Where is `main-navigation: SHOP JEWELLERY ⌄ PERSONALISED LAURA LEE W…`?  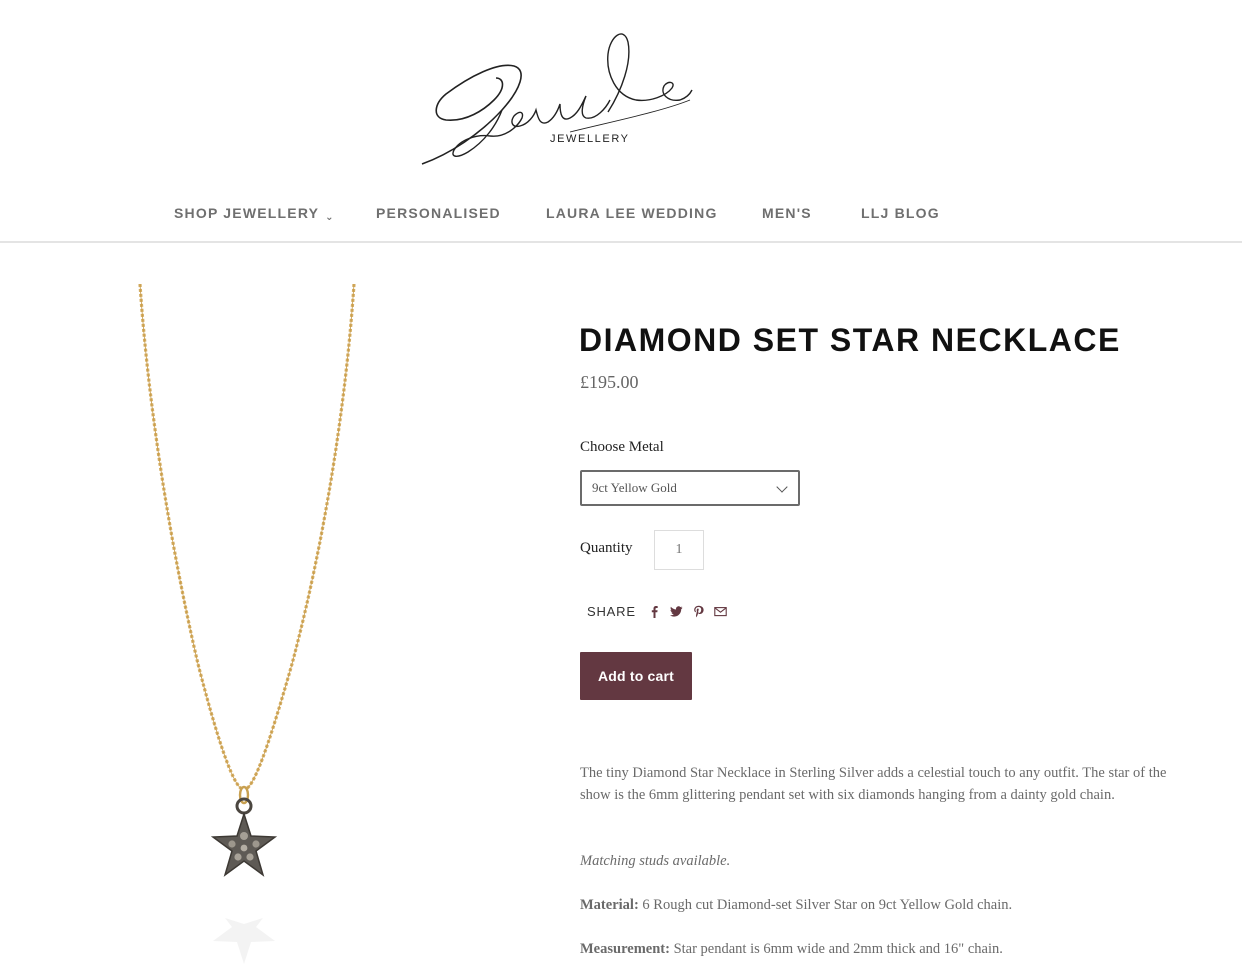
main-navigation: SHOP JEWELLERY ⌄ PERSONALISED LAURA LEE W… is located at coordinates (621, 213).